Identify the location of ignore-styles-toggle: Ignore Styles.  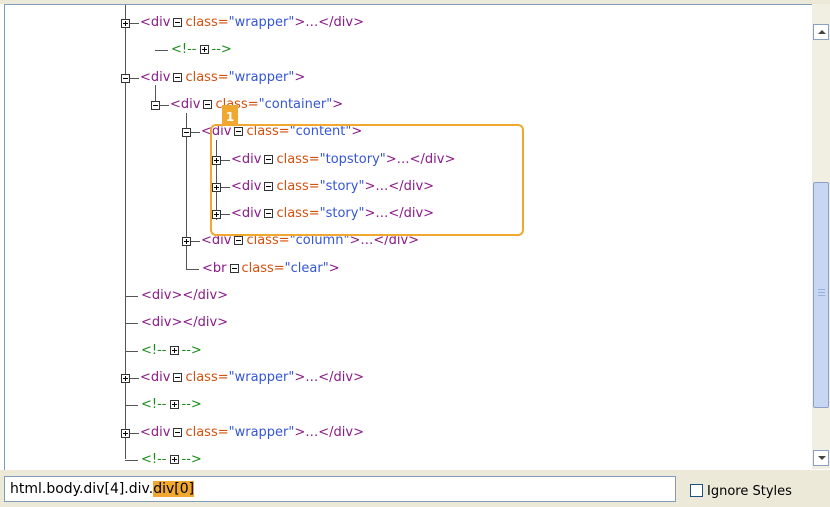
(741, 492).